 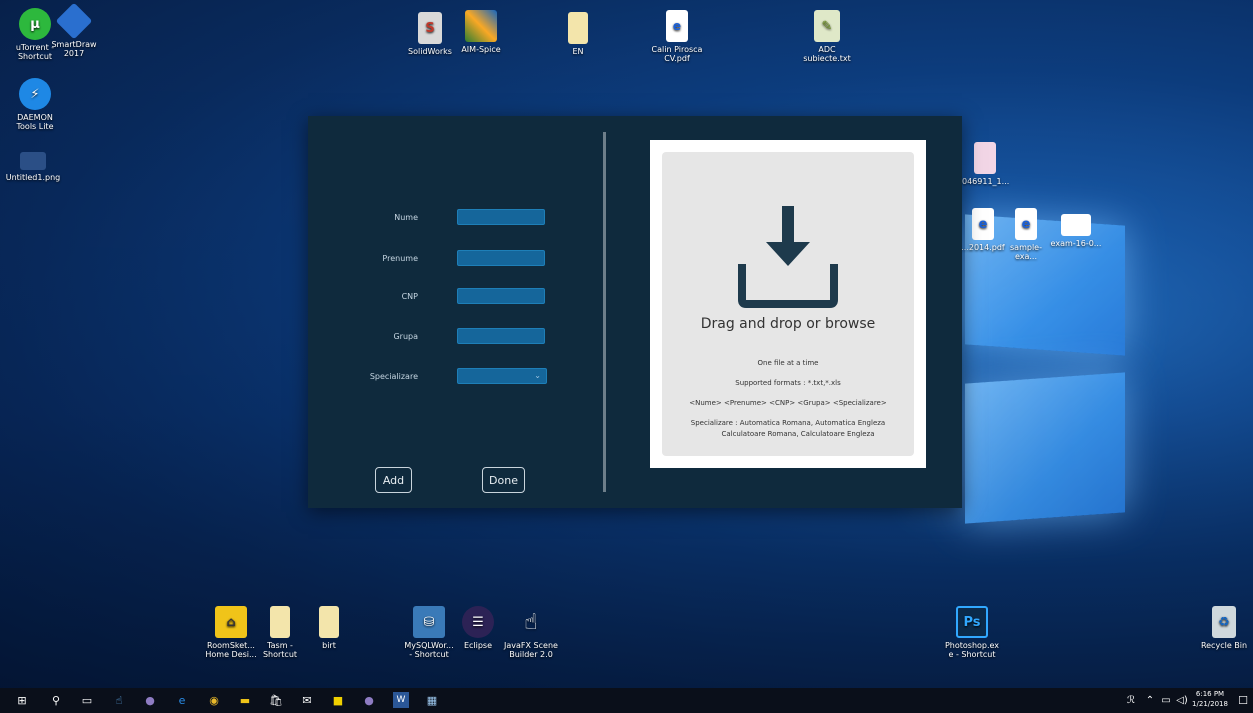 What do you see at coordinates (1150, 700) in the screenshot?
I see `chevron-up-icon: ⌃` at bounding box center [1150, 700].